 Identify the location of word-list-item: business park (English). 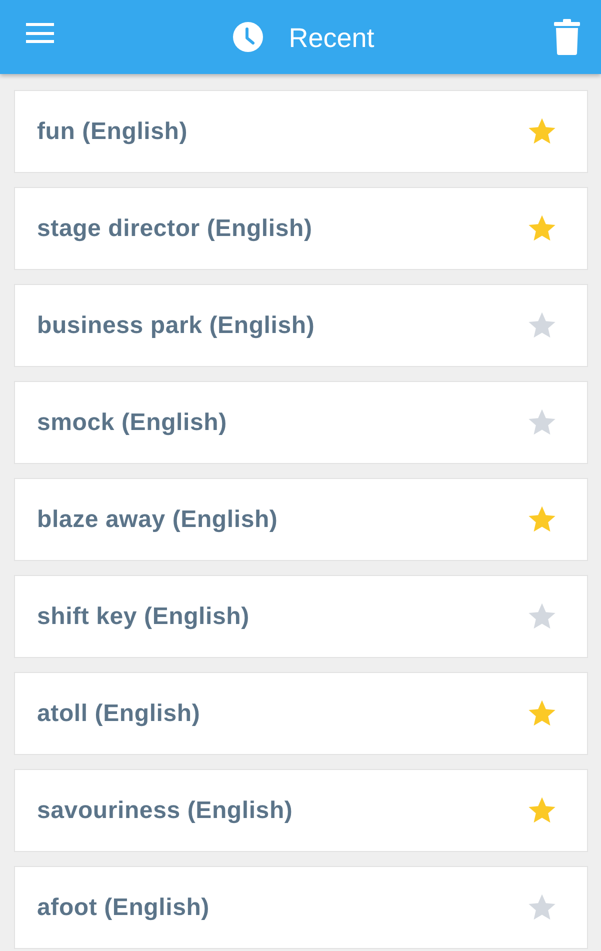
(301, 325).